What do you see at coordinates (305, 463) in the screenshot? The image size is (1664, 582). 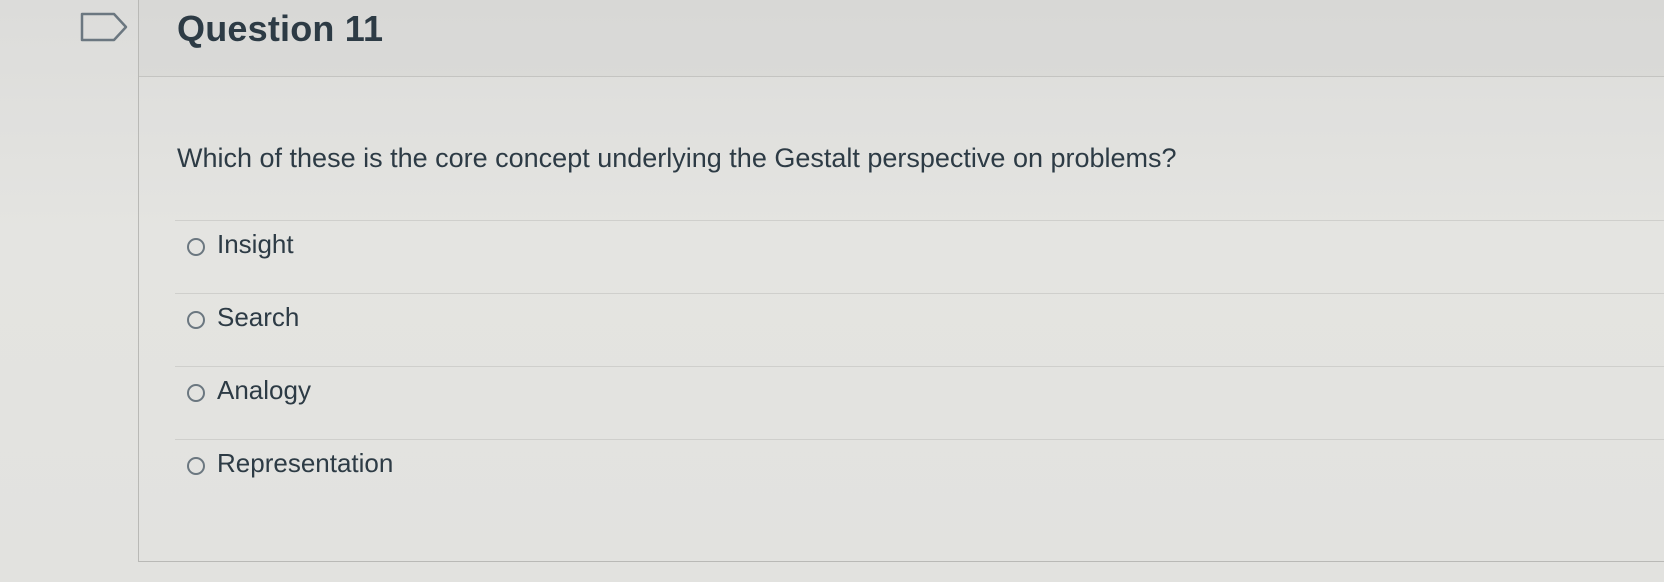 I see `answer-label: Representation` at bounding box center [305, 463].